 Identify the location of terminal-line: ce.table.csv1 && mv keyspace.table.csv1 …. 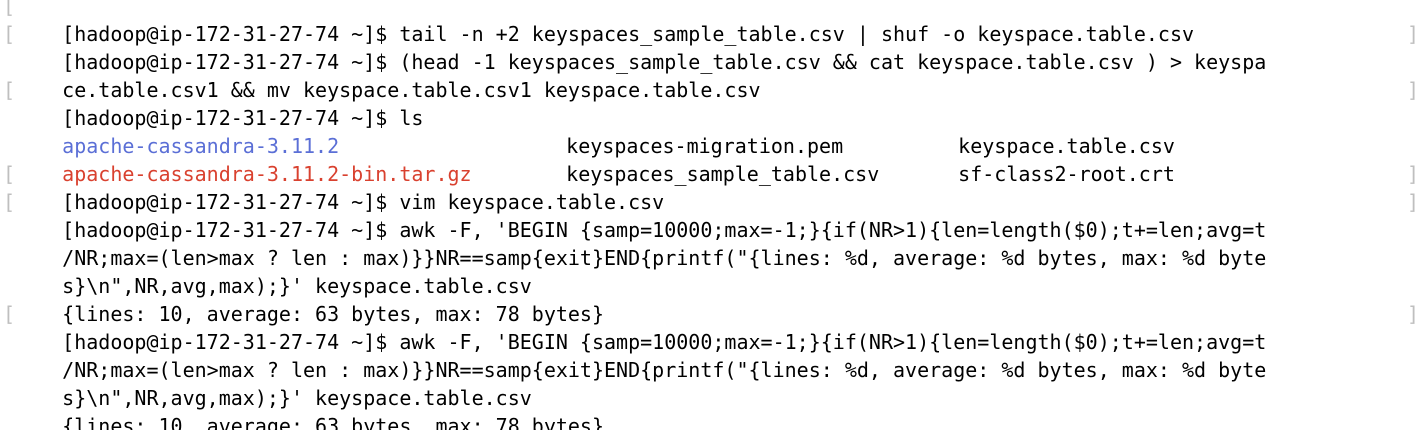
(711, 75).